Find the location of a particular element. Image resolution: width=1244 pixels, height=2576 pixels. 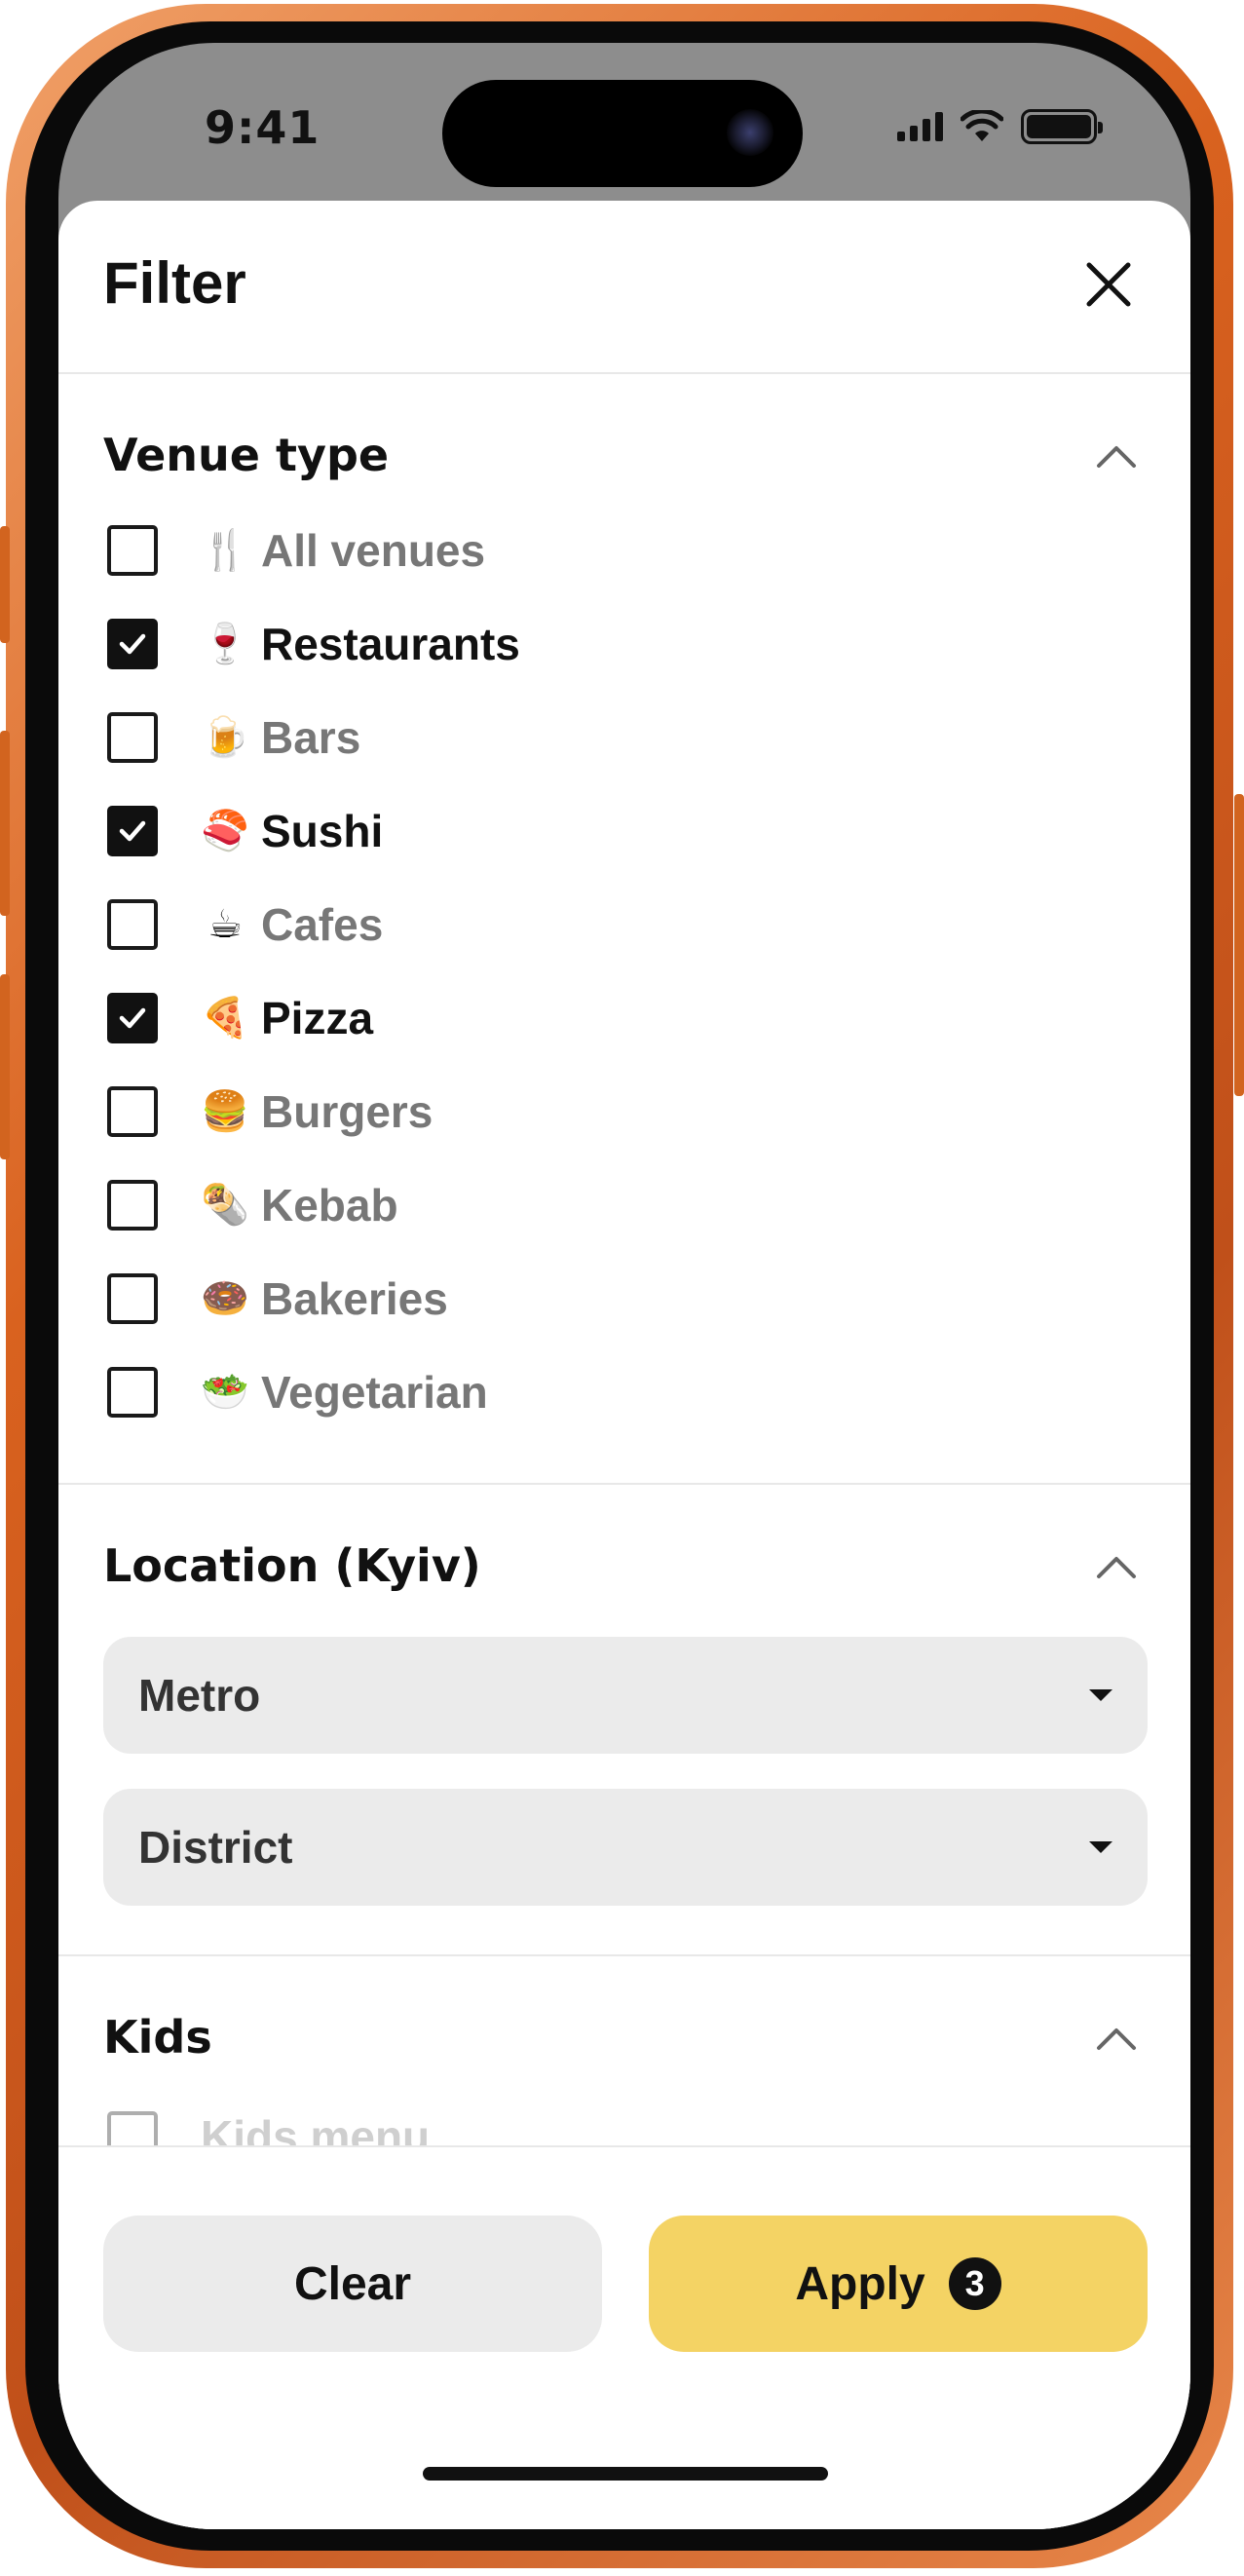

venue-emoji-icon: 🍴 is located at coordinates (225, 550).